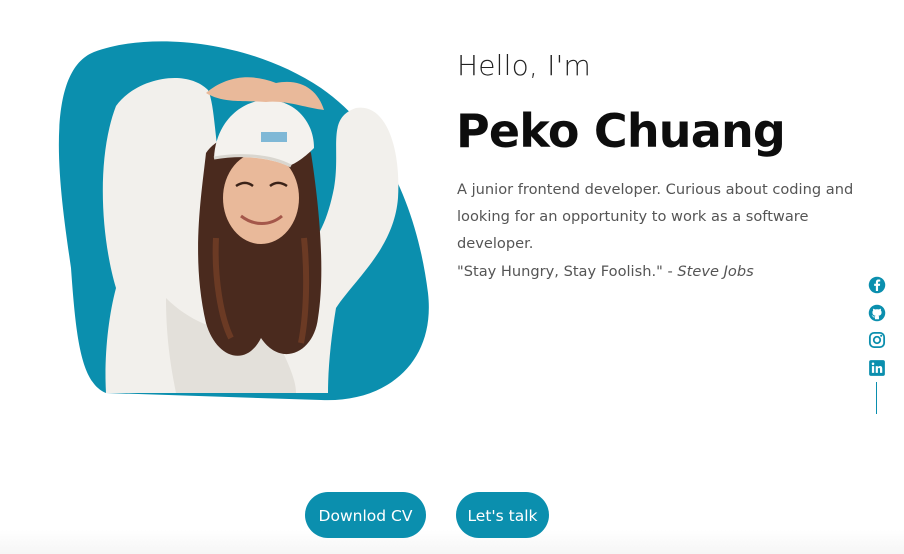 The image size is (904, 554). I want to click on social-links, so click(877, 344).